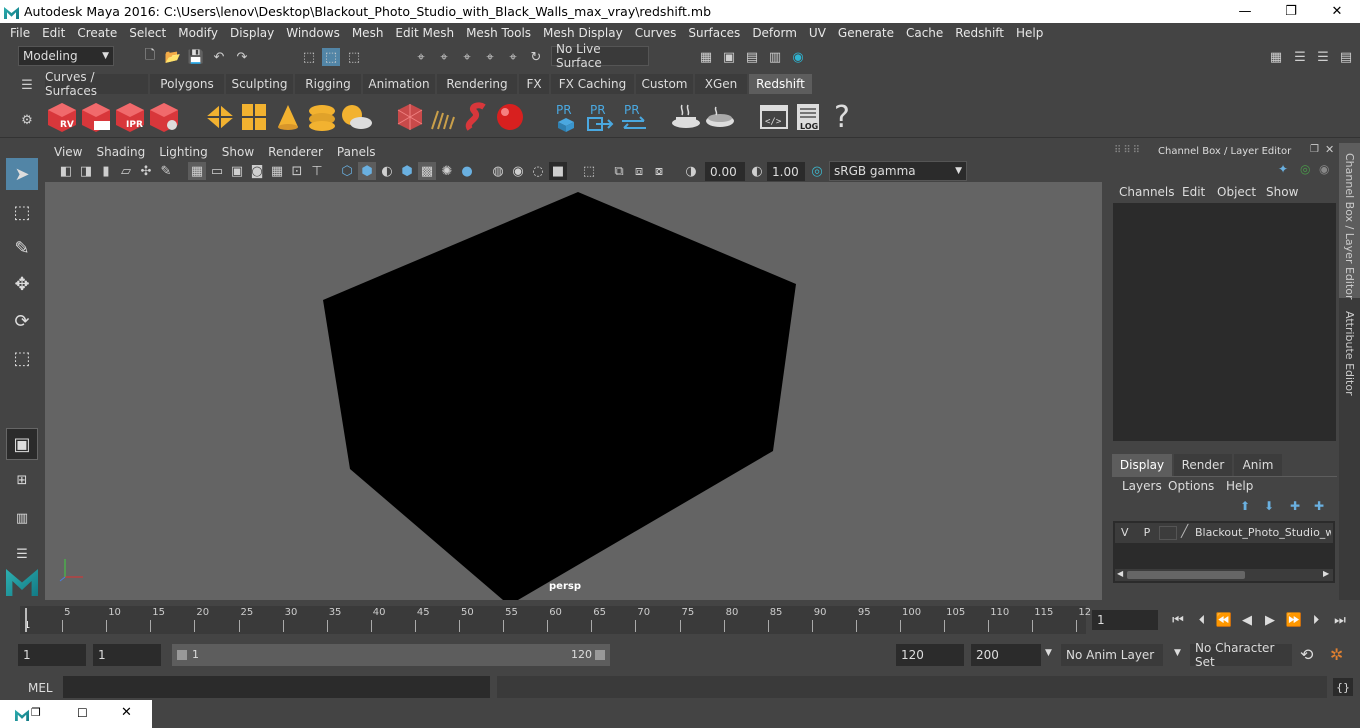 The width and height of the screenshot is (1360, 728). What do you see at coordinates (76, 714) in the screenshot?
I see `minimized-window: ❐ ☐ ✕` at bounding box center [76, 714].